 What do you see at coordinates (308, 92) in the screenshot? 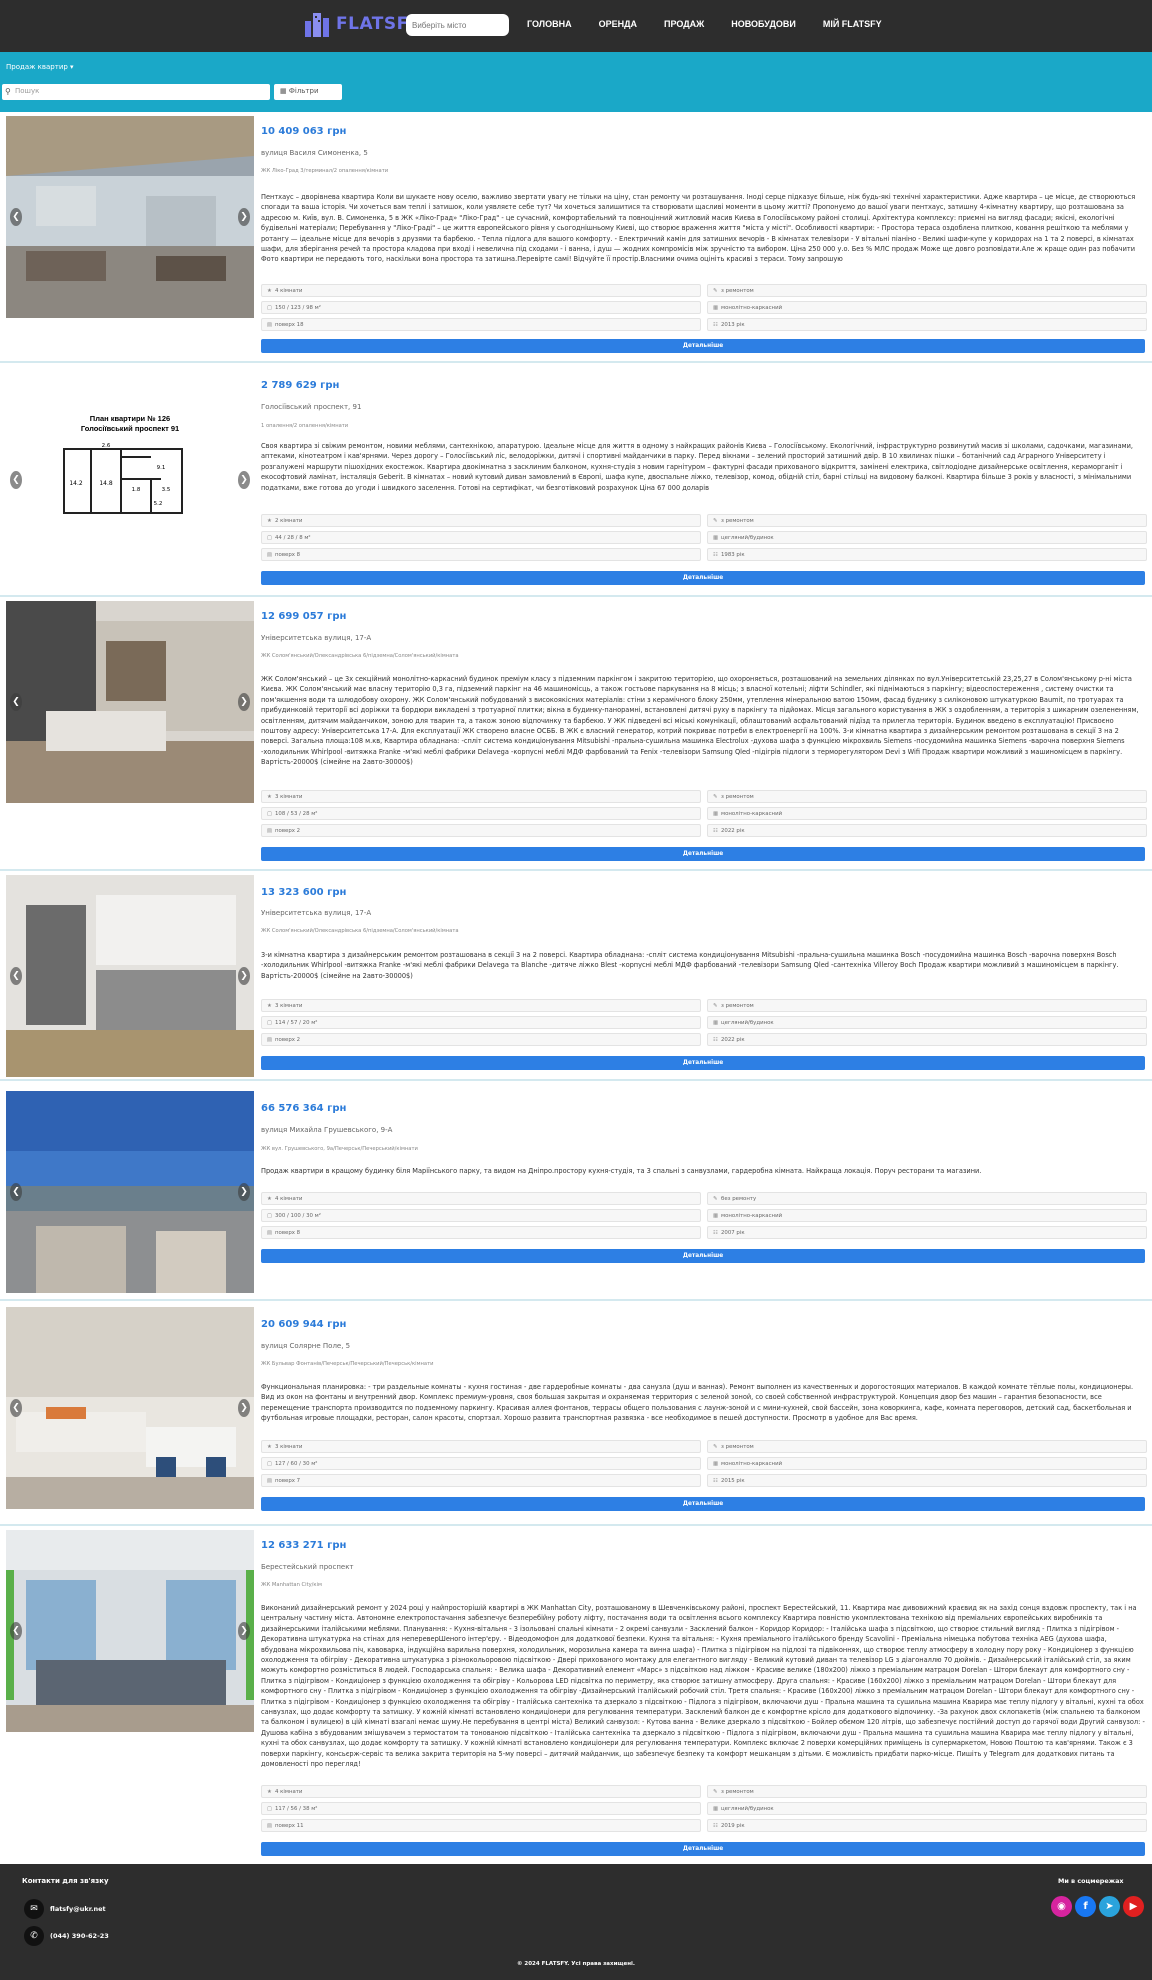
I see `filters-button: ▦ Фільтри` at bounding box center [308, 92].